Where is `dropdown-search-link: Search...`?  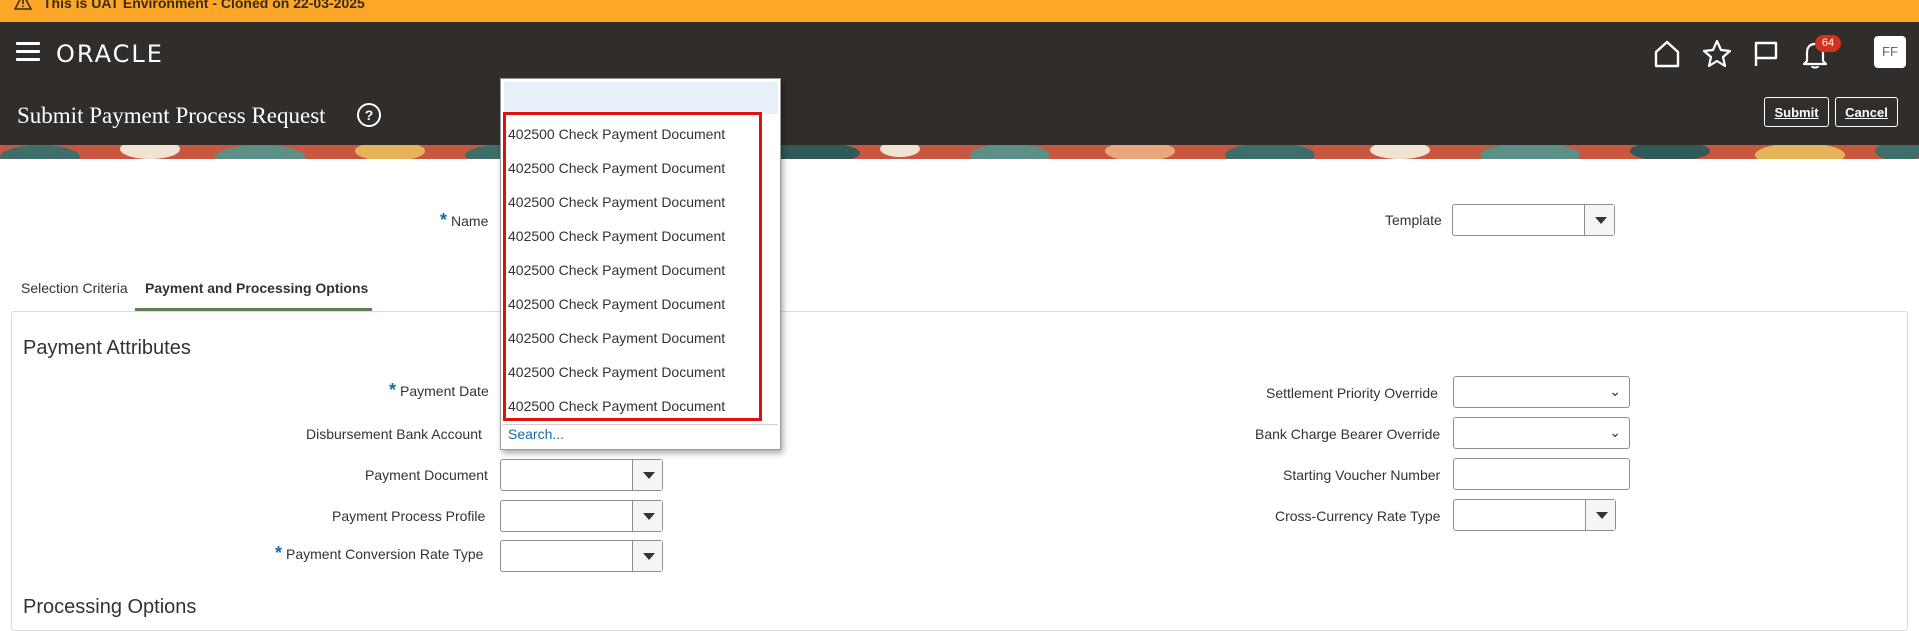
dropdown-search-link: Search... is located at coordinates (536, 434).